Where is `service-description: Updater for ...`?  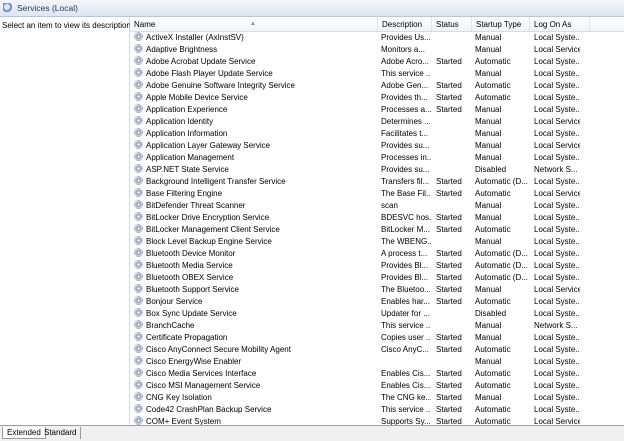 service-description: Updater for ... is located at coordinates (405, 313).